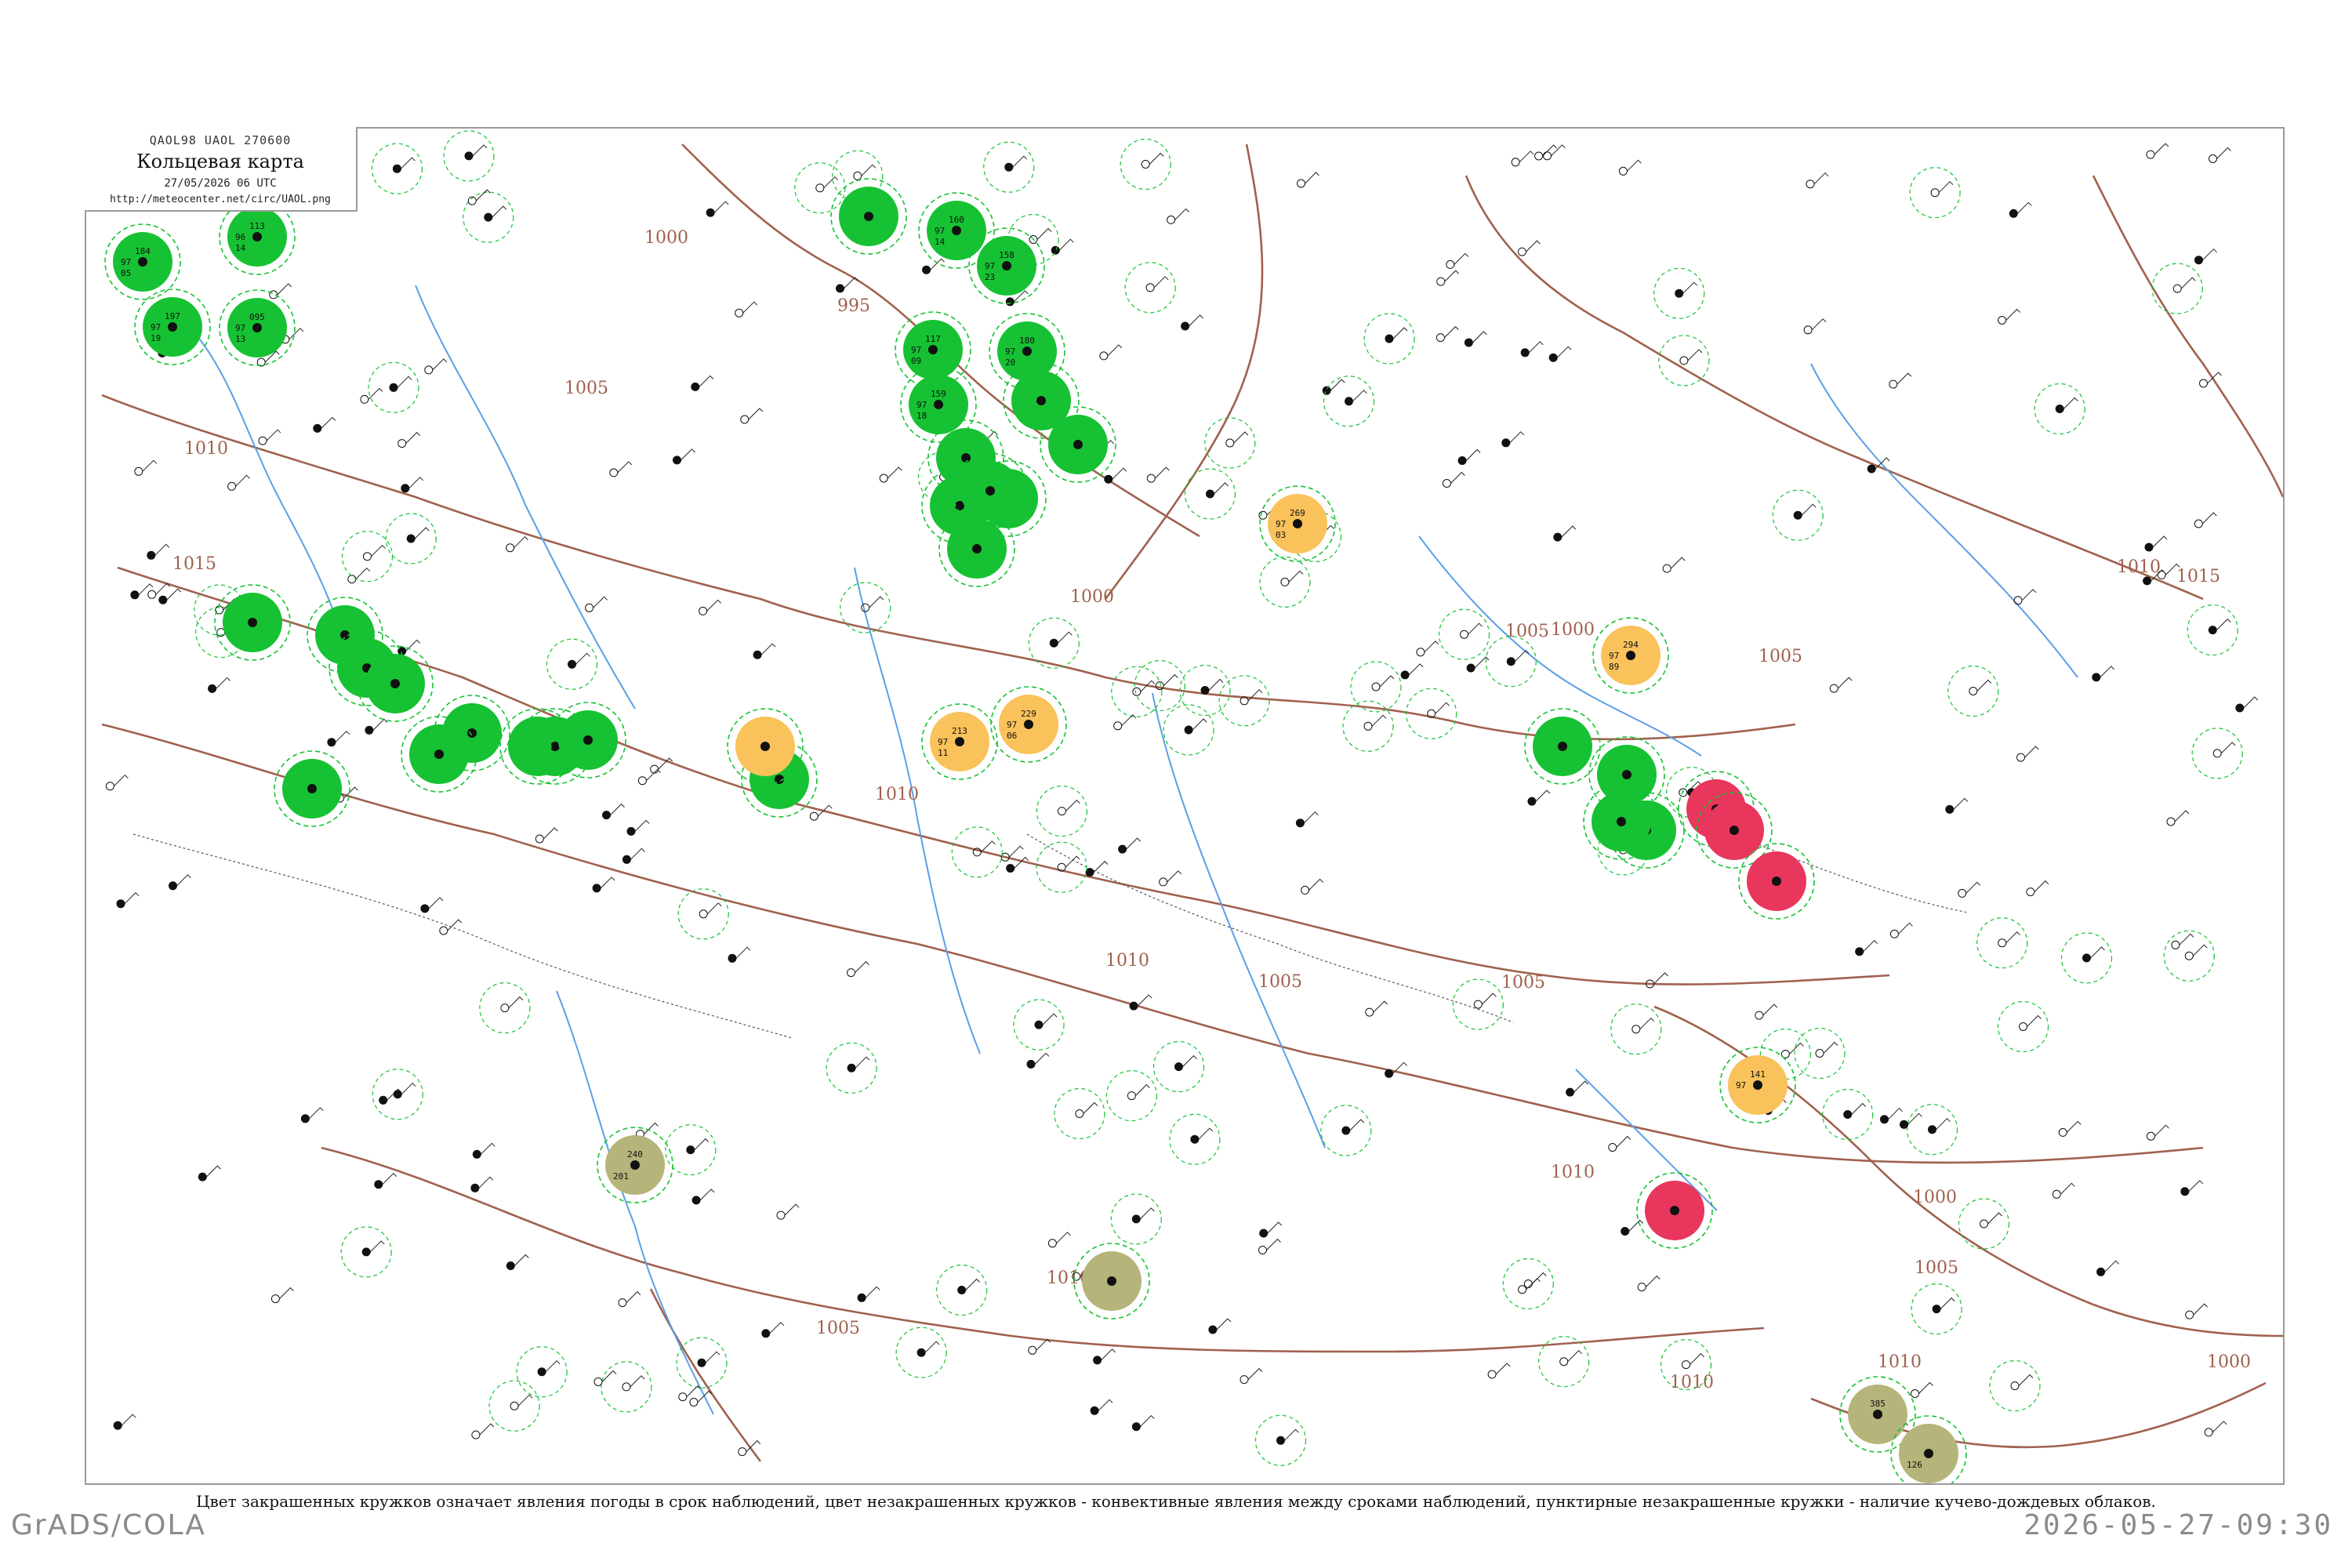  Describe the element at coordinates (172, 327) in the screenshot. I see `station-marker: 197 9719` at that location.